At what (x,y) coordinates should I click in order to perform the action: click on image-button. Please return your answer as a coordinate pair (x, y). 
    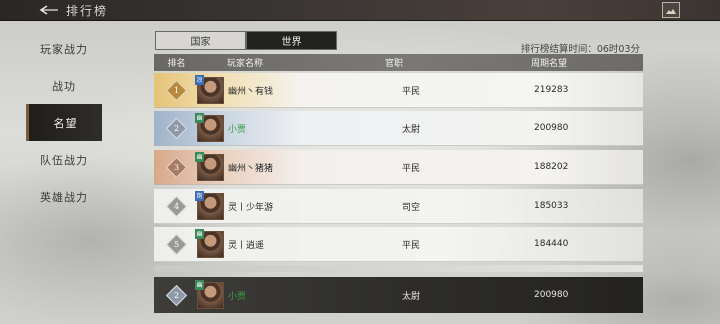
    Looking at the image, I should click on (671, 10).